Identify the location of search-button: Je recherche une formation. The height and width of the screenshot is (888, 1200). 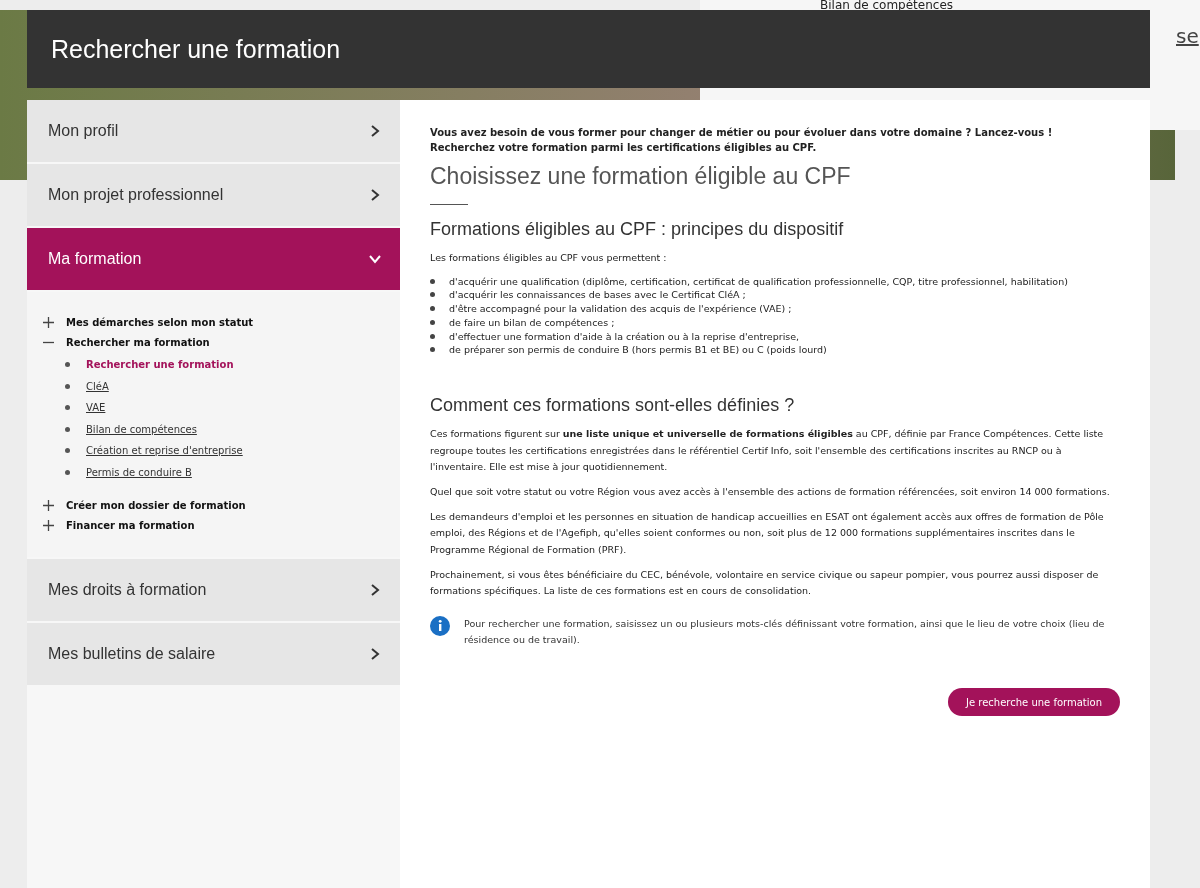
(1034, 702).